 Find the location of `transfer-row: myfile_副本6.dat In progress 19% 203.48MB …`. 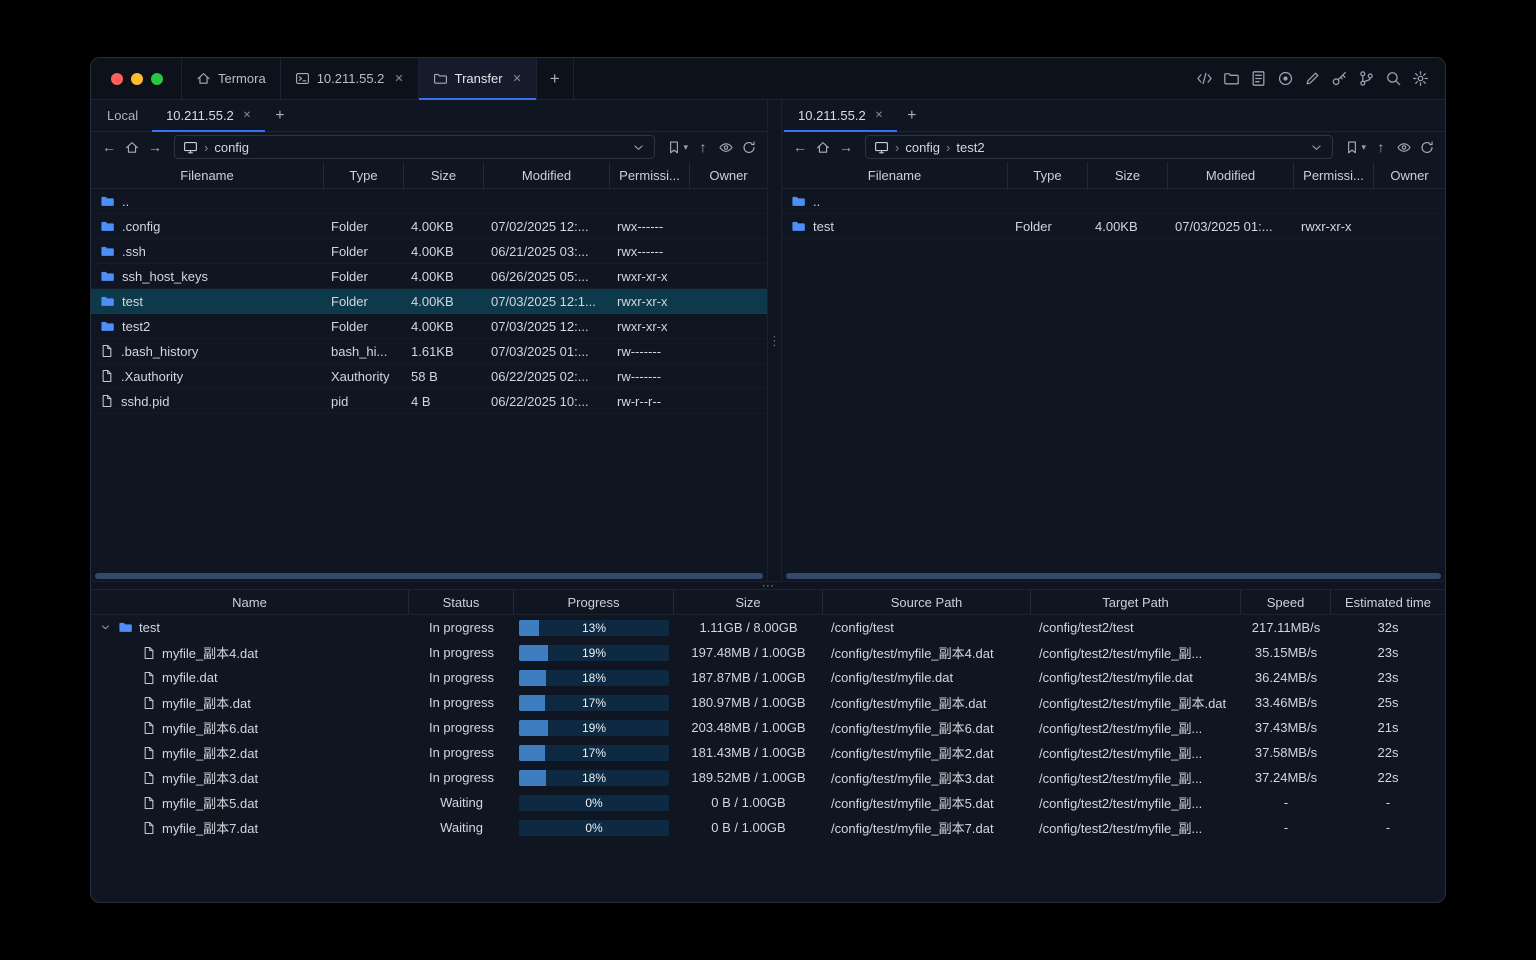

transfer-row: myfile_副本6.dat In progress 19% 203.48MB … is located at coordinates (768, 727).